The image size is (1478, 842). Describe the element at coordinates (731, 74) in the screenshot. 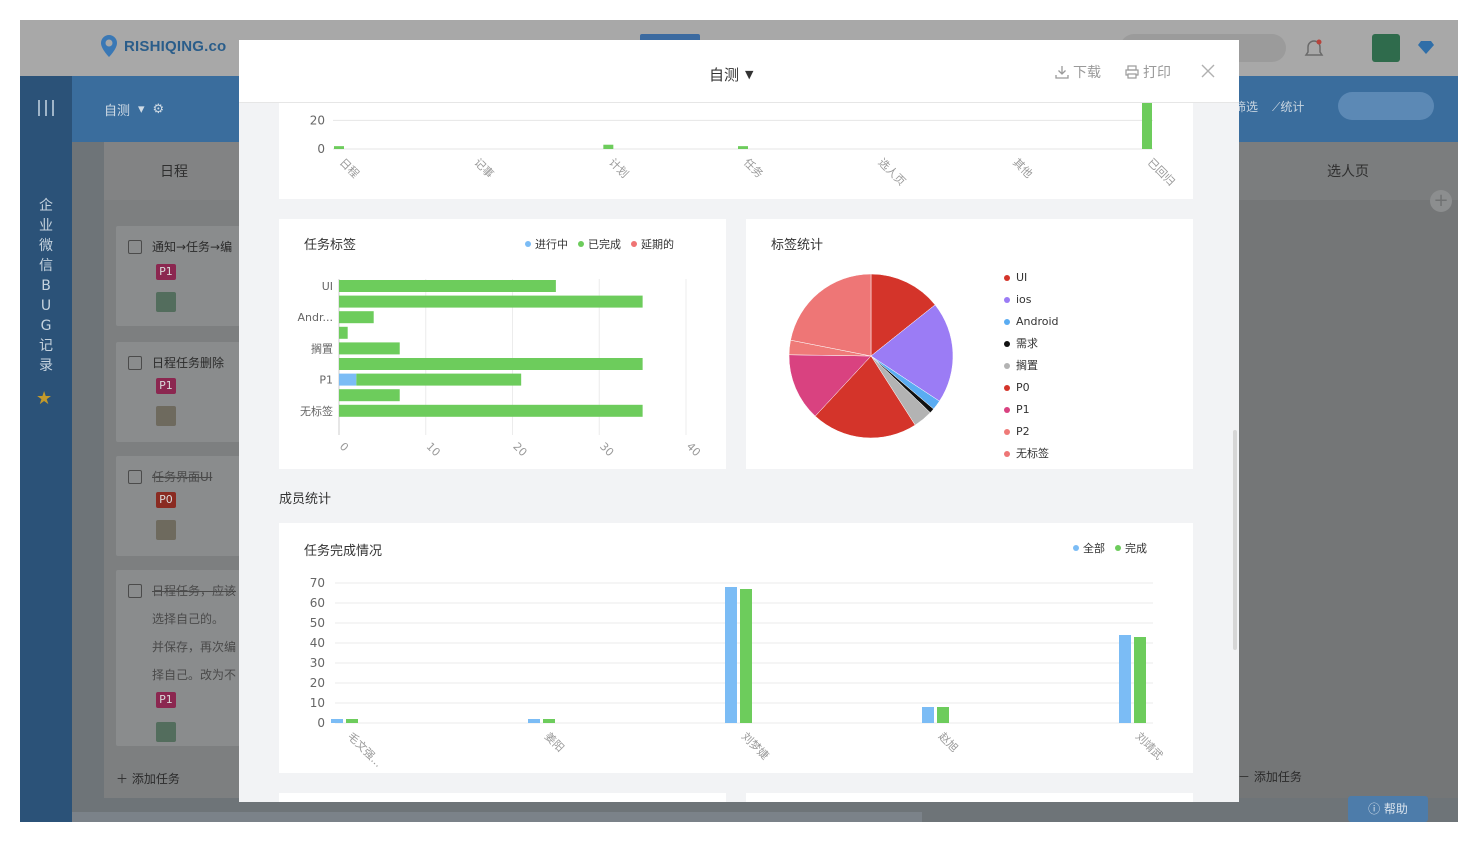

I see `modal-title-dropdown: 自测 ▼` at that location.